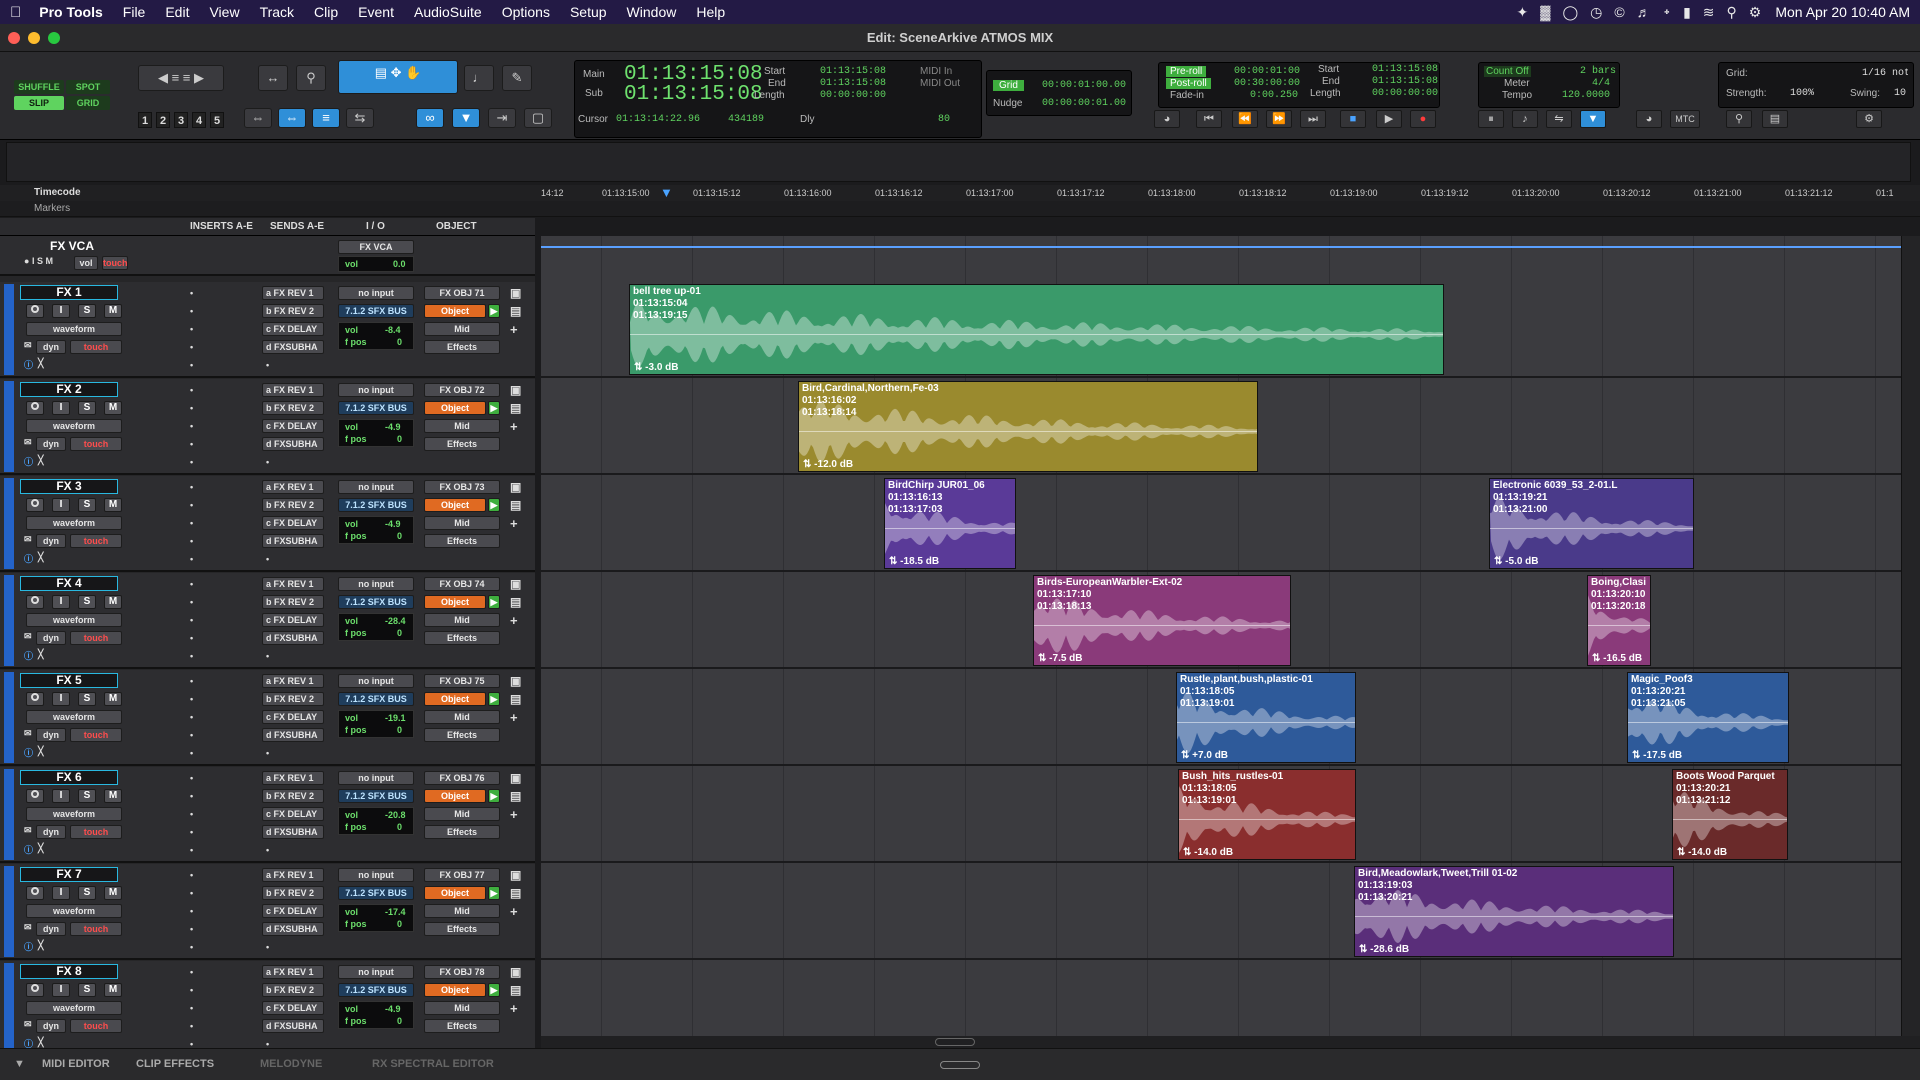  Describe the element at coordinates (1709, 12) in the screenshot. I see `wifi-icon: ≋` at that location.